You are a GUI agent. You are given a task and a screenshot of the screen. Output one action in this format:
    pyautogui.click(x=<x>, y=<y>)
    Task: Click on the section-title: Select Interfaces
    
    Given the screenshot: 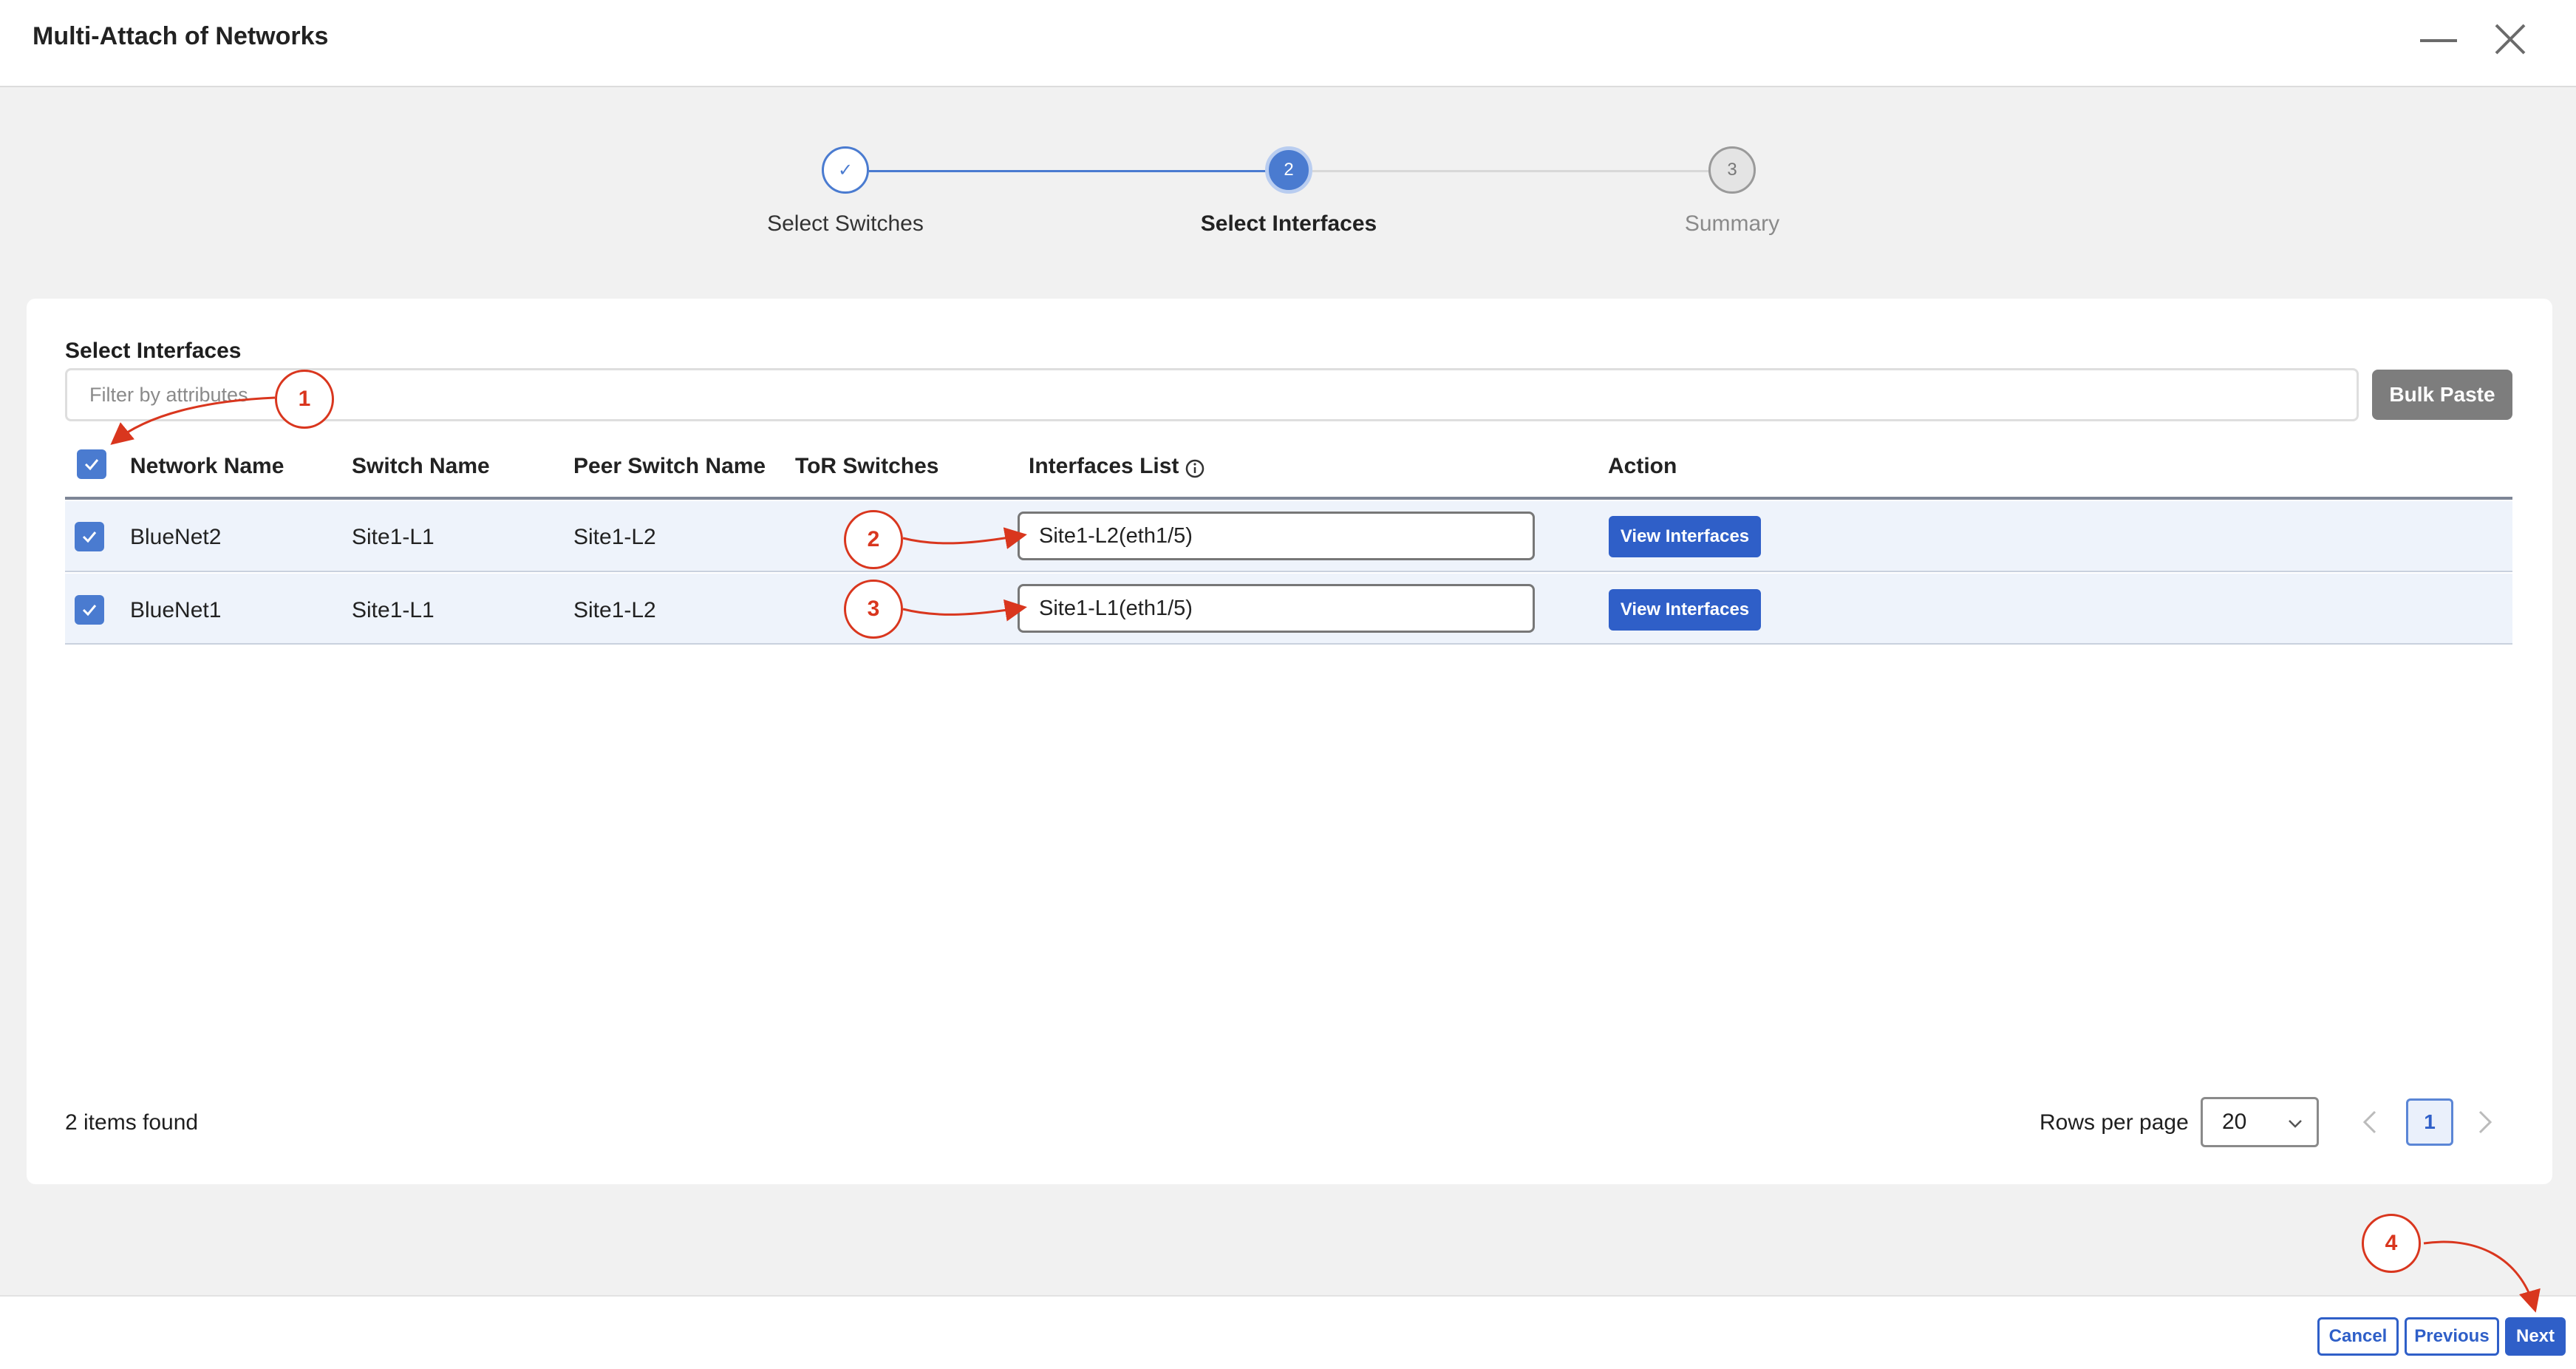 What is the action you would take?
    pyautogui.click(x=153, y=351)
    